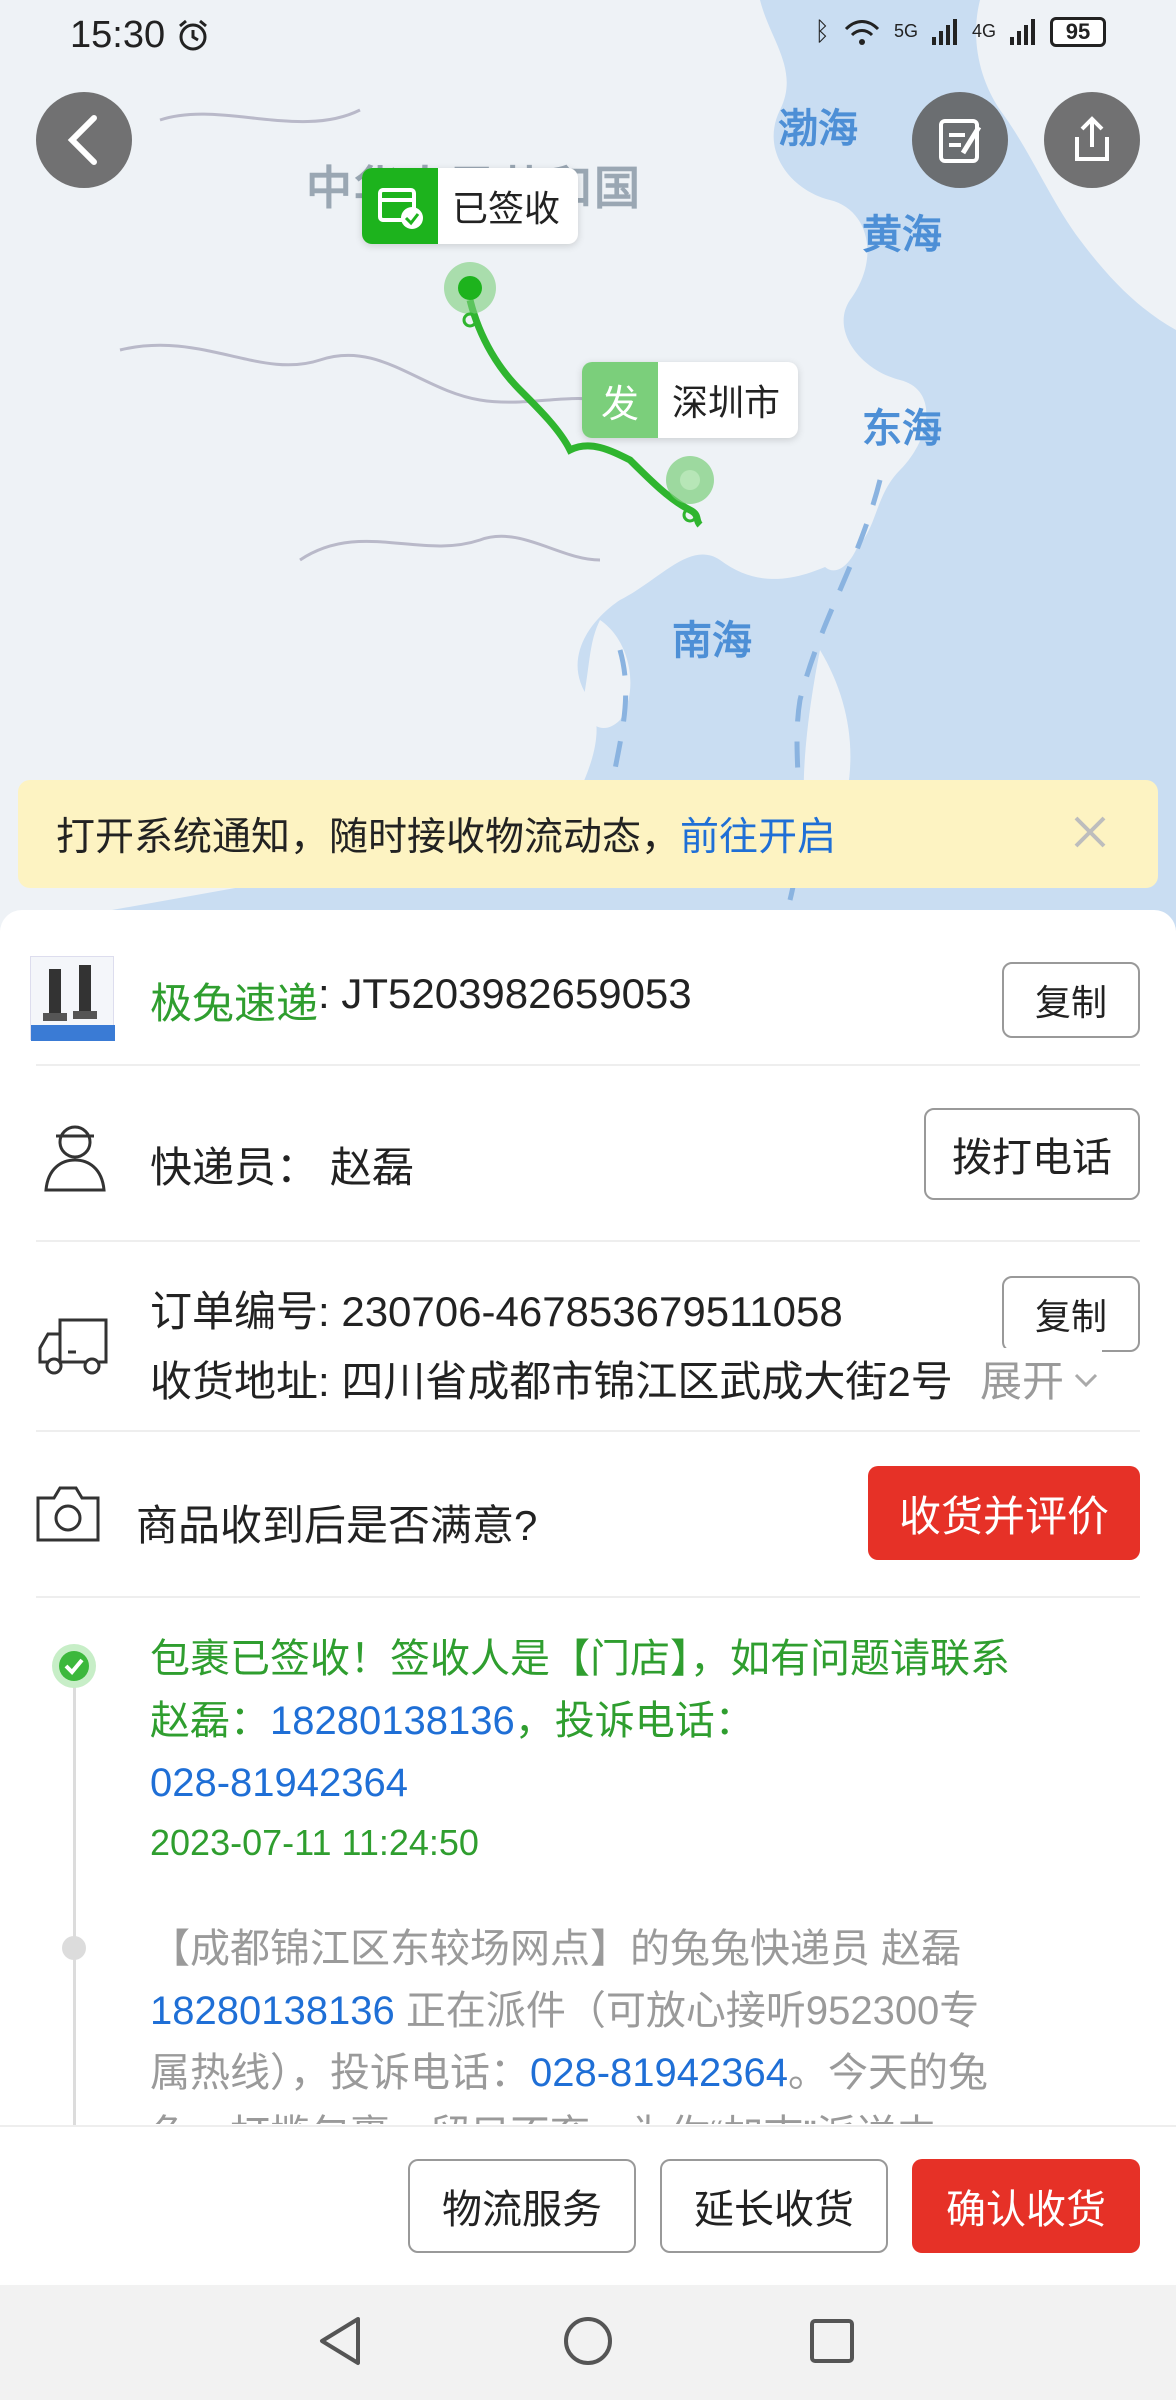 The image size is (1176, 2400). I want to click on timeline-delivering-line2: 正在派件（可放心接听952300专, so click(687, 2011).